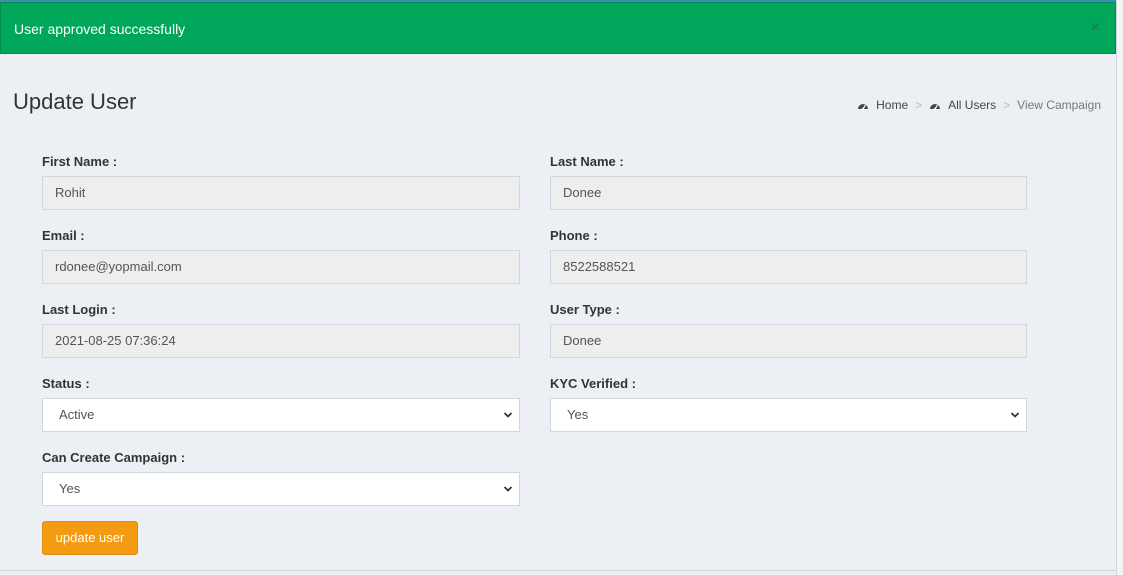  Describe the element at coordinates (281, 415) in the screenshot. I see `status-select: Active` at that location.